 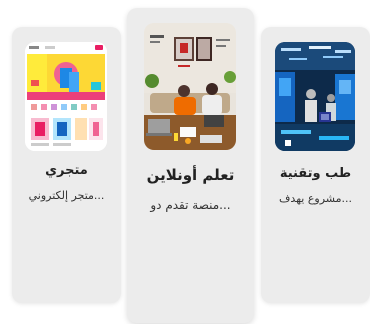 What do you see at coordinates (315, 198) in the screenshot?
I see `card-description: ...مشروع يهدف` at bounding box center [315, 198].